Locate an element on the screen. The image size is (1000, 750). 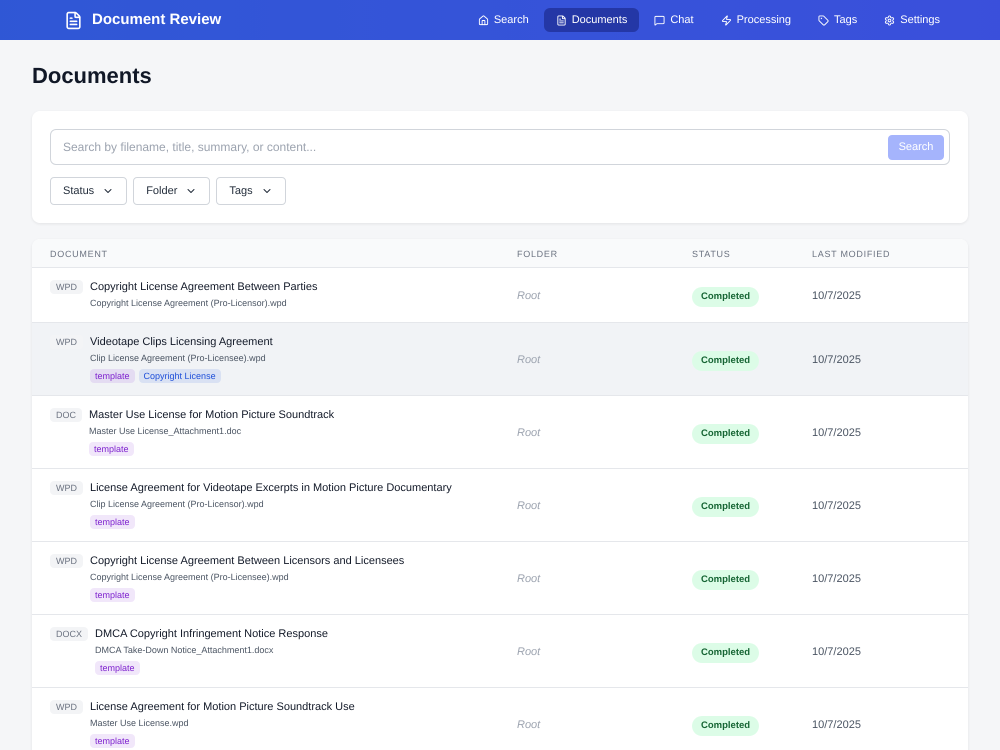
file-name: Clip License Agreement (Pro-Licensor).wpd is located at coordinates (177, 504).